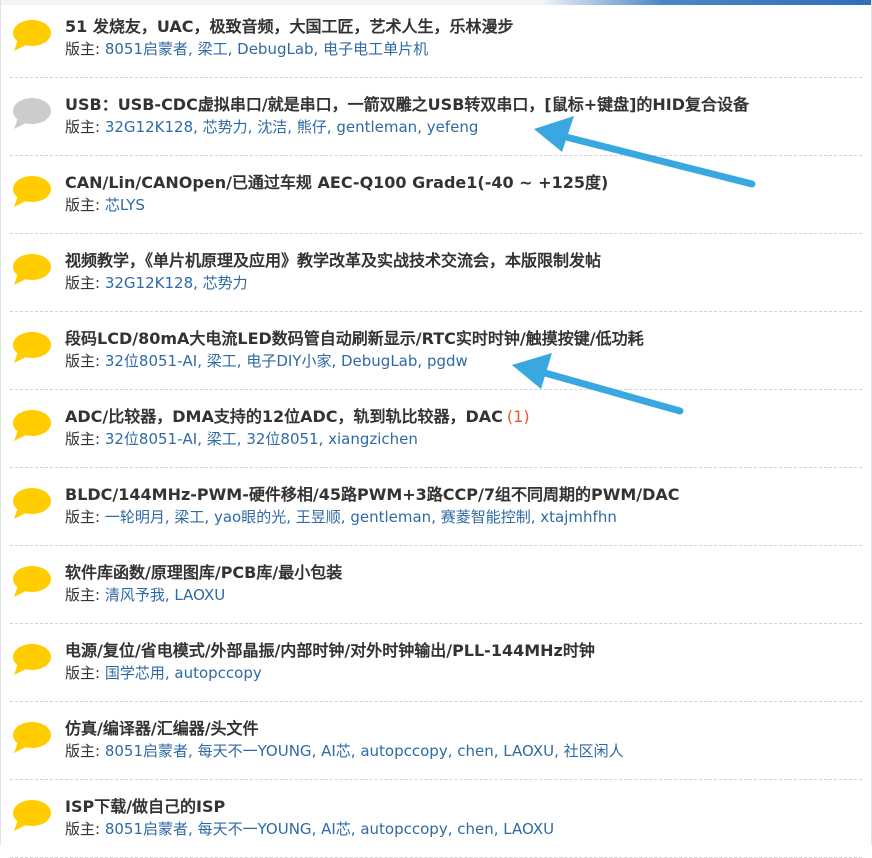 The width and height of the screenshot is (872, 858). Describe the element at coordinates (145, 805) in the screenshot. I see `forum-title-link: ISP下载/做自己的ISP` at that location.